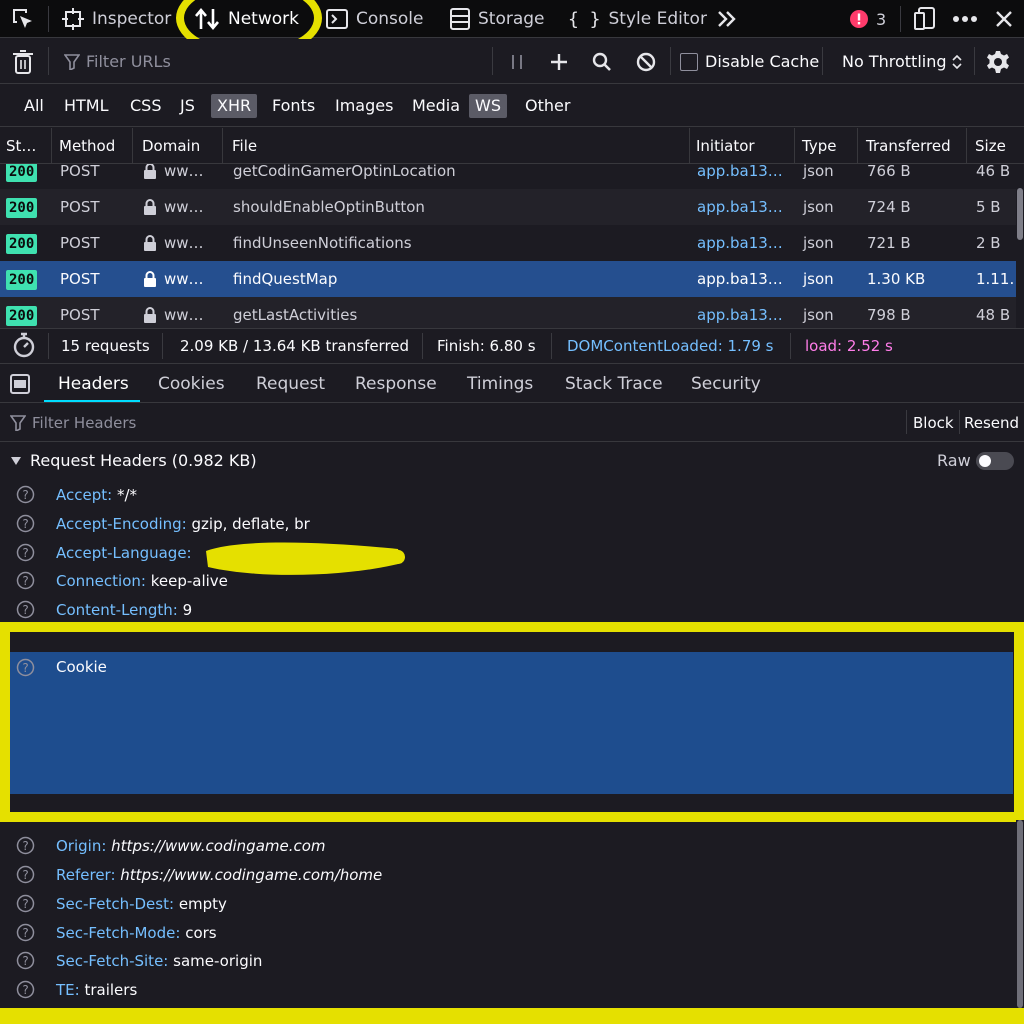 The width and height of the screenshot is (1024, 1024). Describe the element at coordinates (637, 19) in the screenshot. I see `tab-style-editor: { } Style Editor` at that location.